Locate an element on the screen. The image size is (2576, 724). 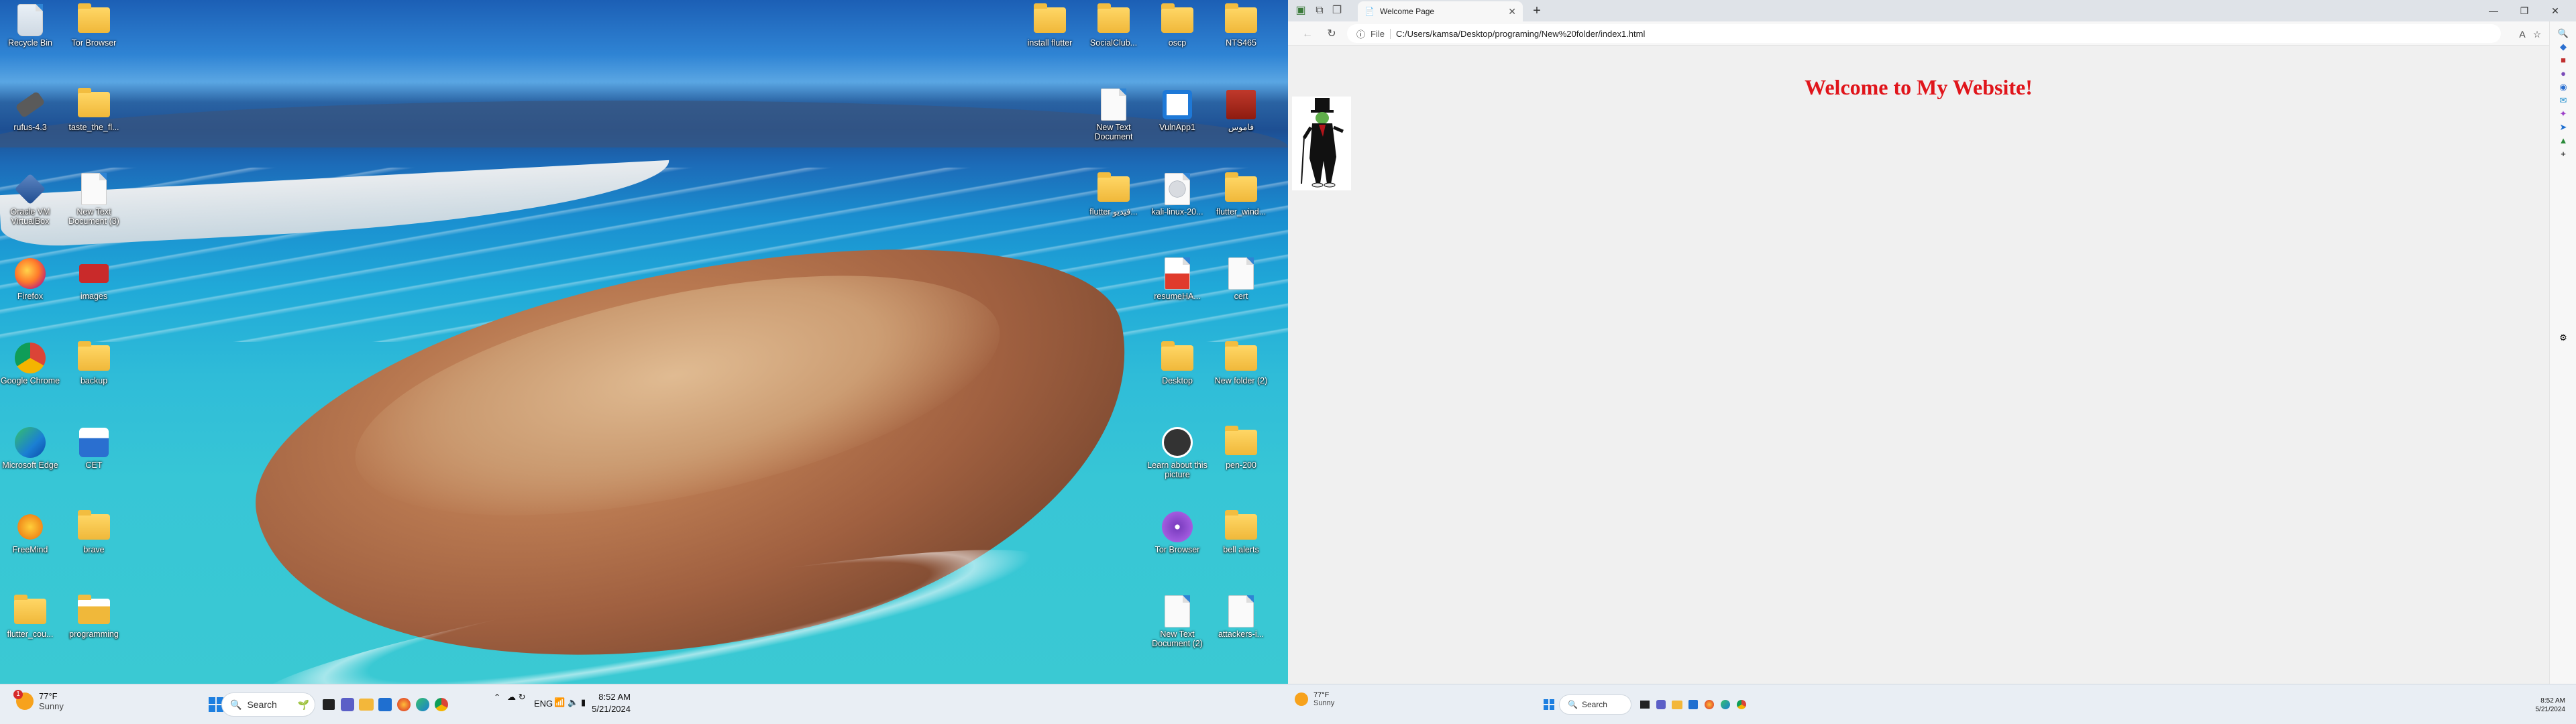
start-button-secondary is located at coordinates (1549, 704).